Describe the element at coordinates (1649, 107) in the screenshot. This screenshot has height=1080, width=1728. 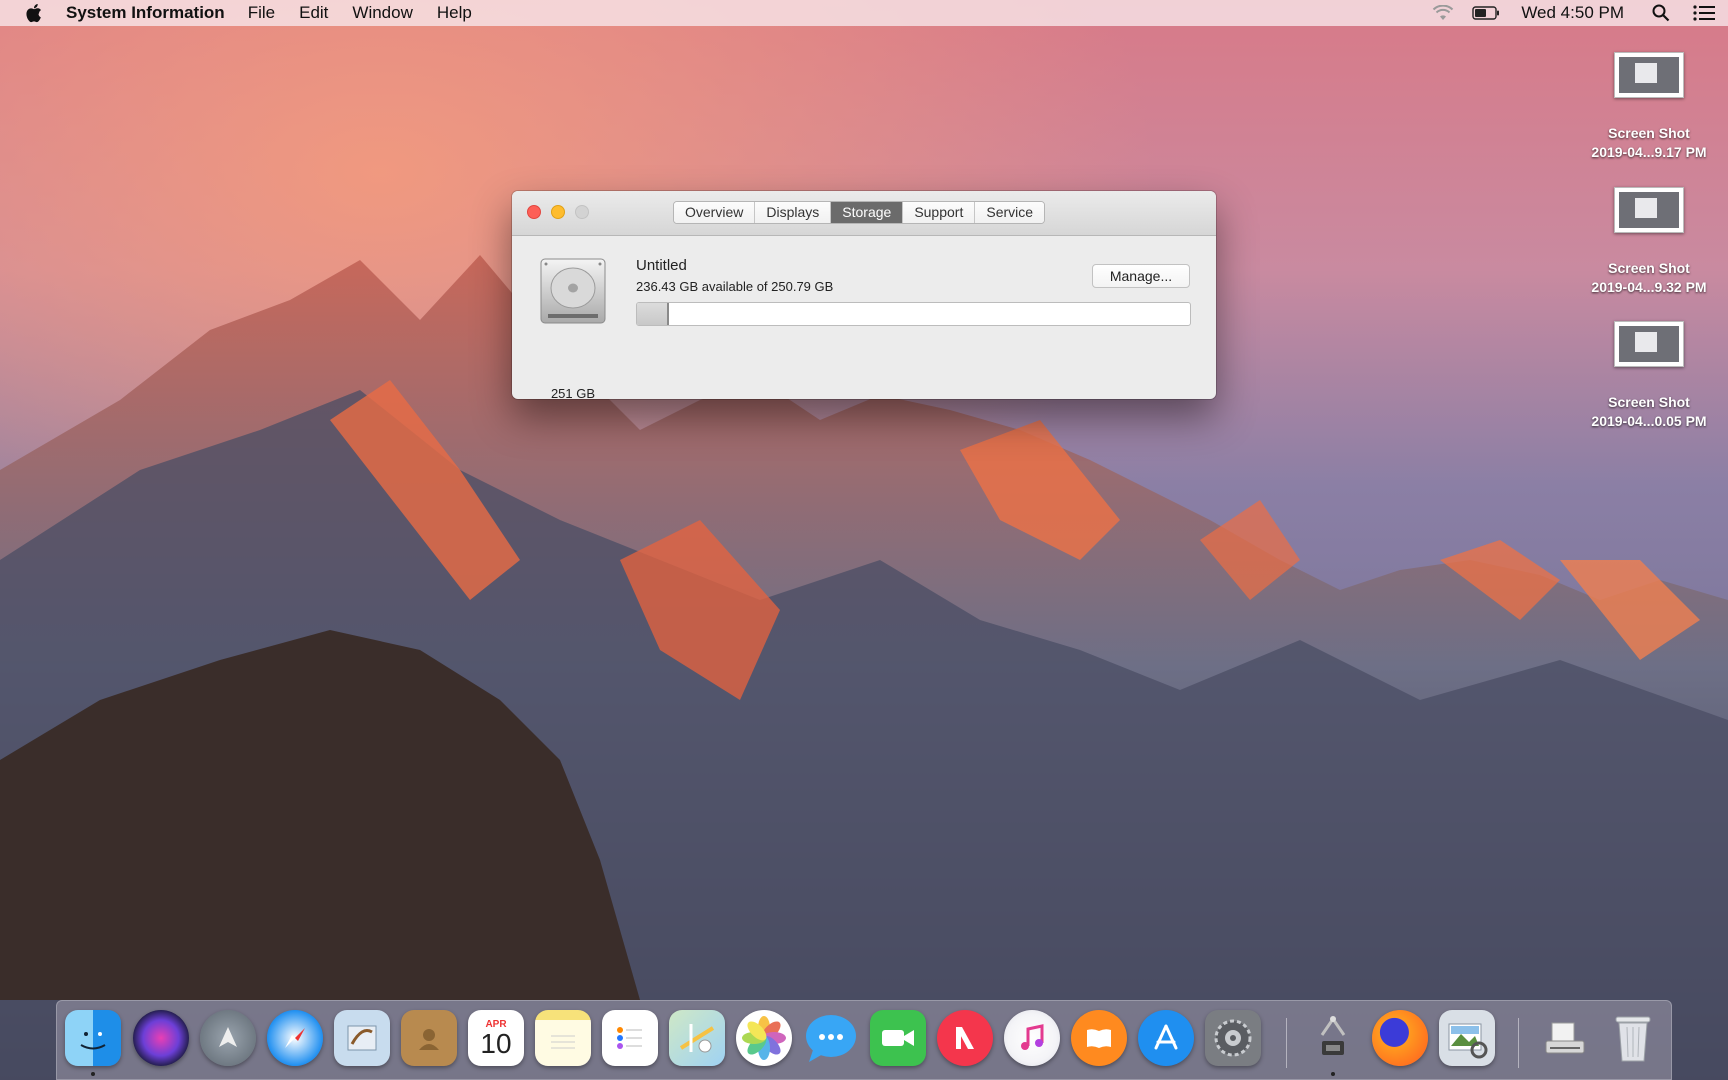
I see `desktop-file-screenshot-1: Screen Shot 2019-04...9.17 PM` at that location.